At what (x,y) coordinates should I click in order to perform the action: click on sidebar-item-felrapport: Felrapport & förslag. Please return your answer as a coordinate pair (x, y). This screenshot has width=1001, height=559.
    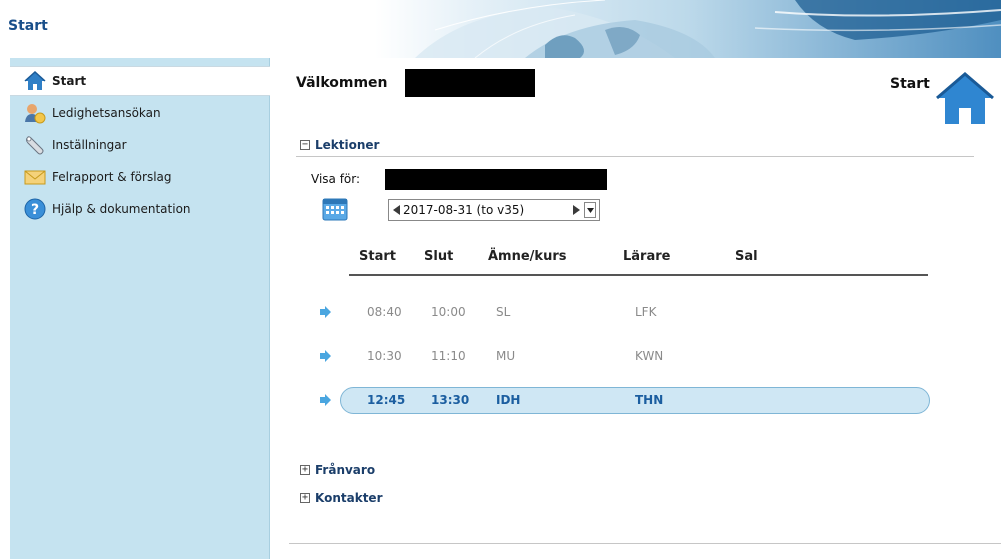
    Looking at the image, I should click on (140, 177).